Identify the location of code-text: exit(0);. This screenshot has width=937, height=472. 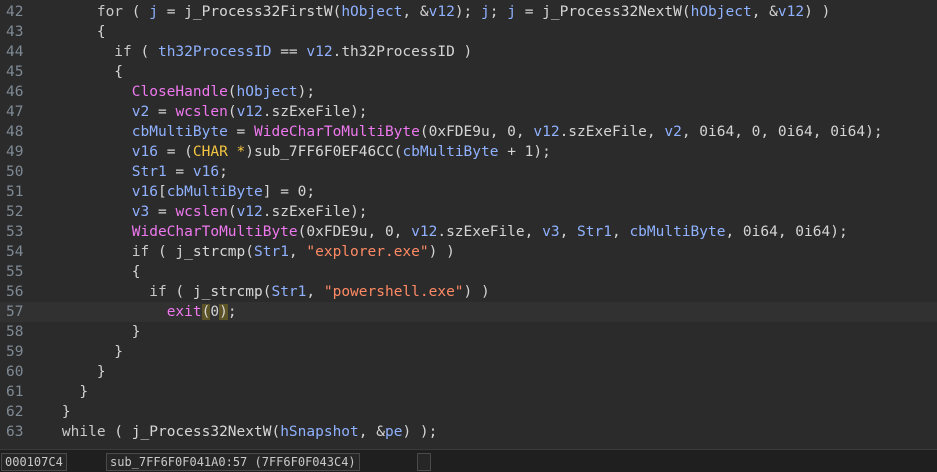
(132, 312).